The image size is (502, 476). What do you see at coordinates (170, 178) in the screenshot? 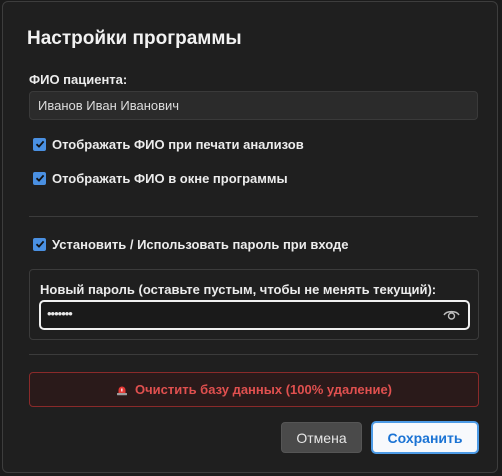
I see `show-in-window-label: Отображать ФИО в окне программы` at bounding box center [170, 178].